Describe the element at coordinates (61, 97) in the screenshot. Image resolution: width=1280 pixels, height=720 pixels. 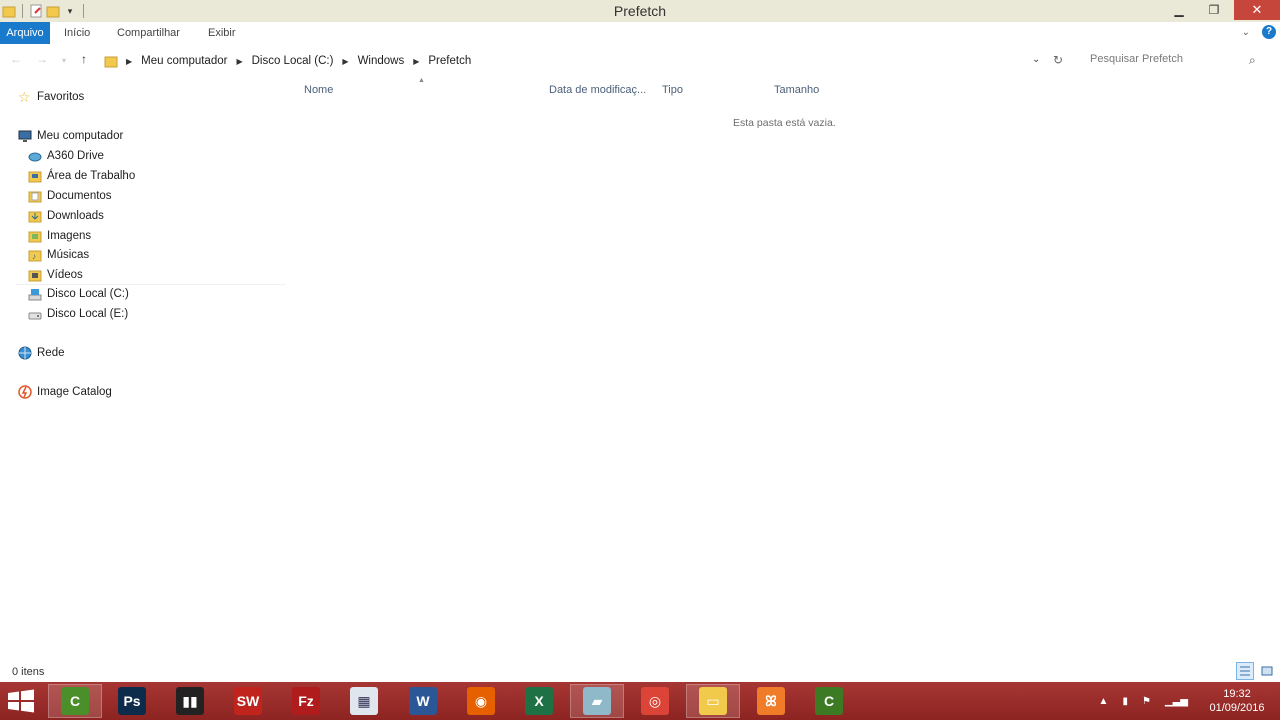
I see `nav-label: Favoritos` at that location.